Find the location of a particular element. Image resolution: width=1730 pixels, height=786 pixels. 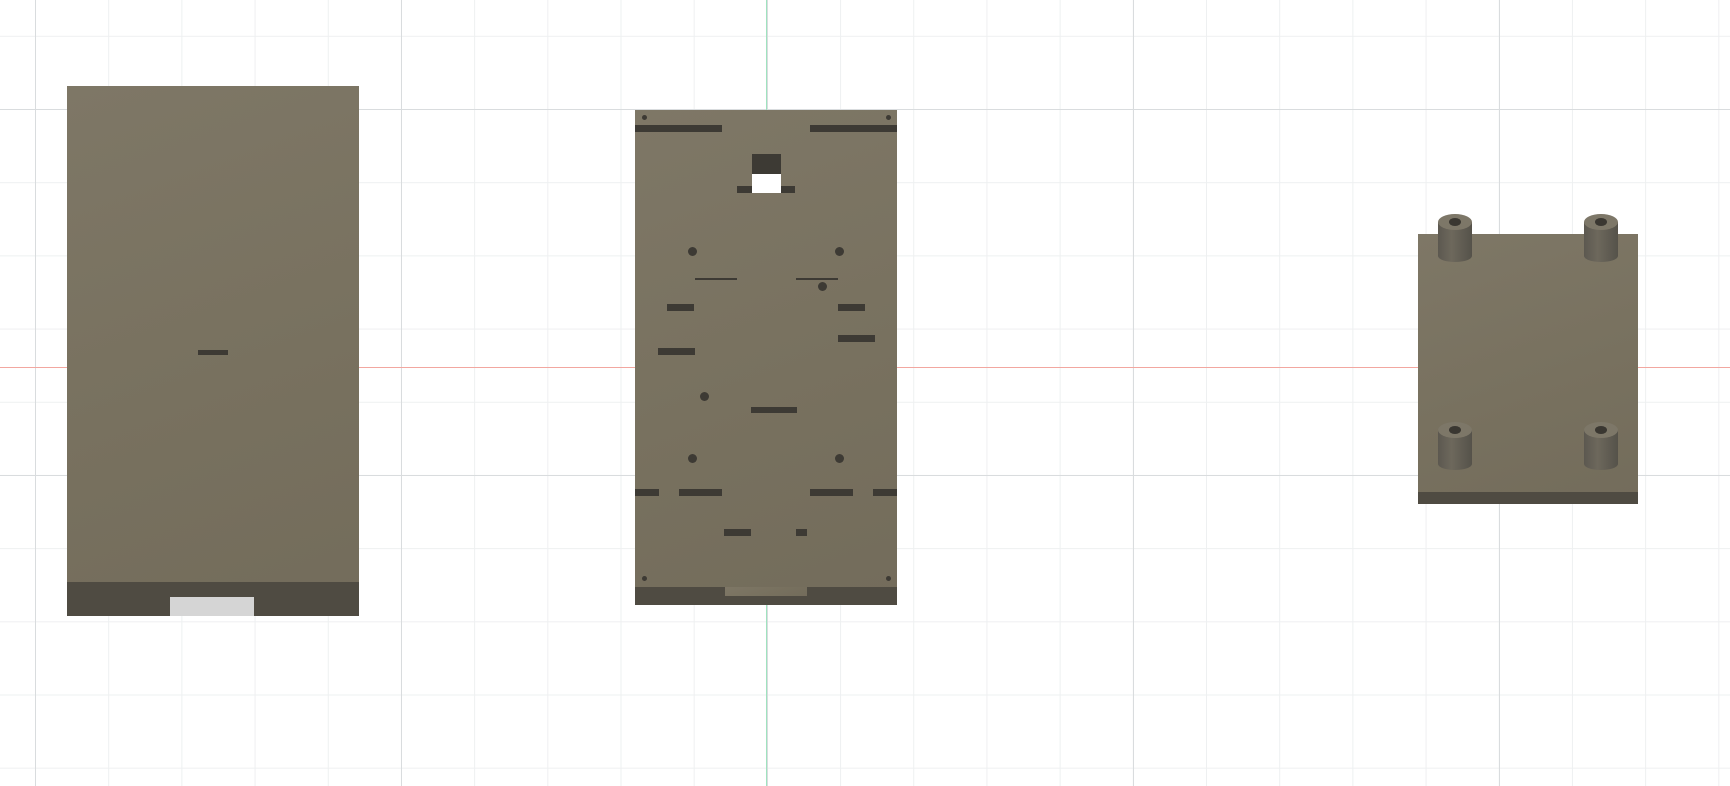

lid-panel-center-slot is located at coordinates (213, 352).